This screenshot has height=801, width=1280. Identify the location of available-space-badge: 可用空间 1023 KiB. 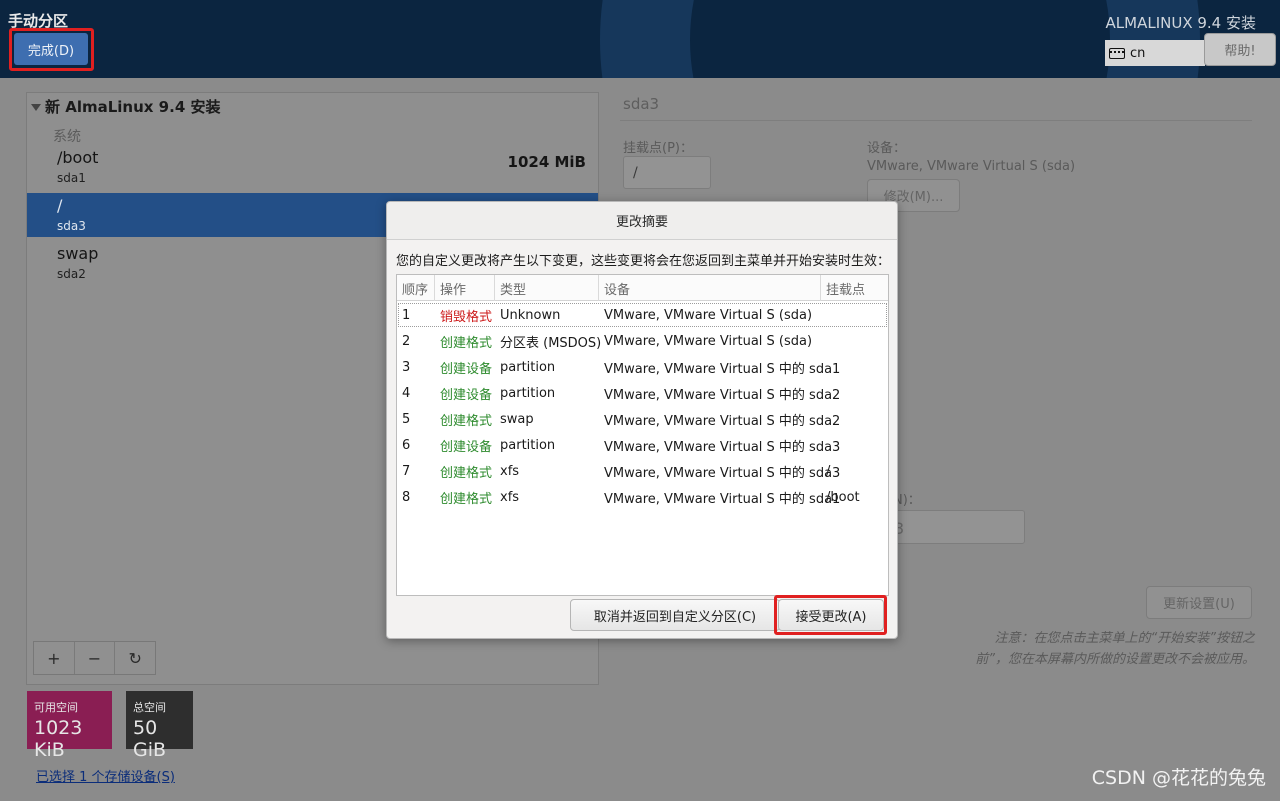
(69, 726).